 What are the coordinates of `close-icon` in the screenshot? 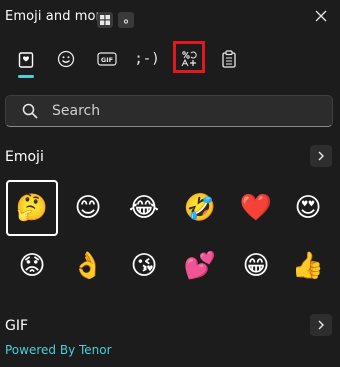 It's located at (321, 16).